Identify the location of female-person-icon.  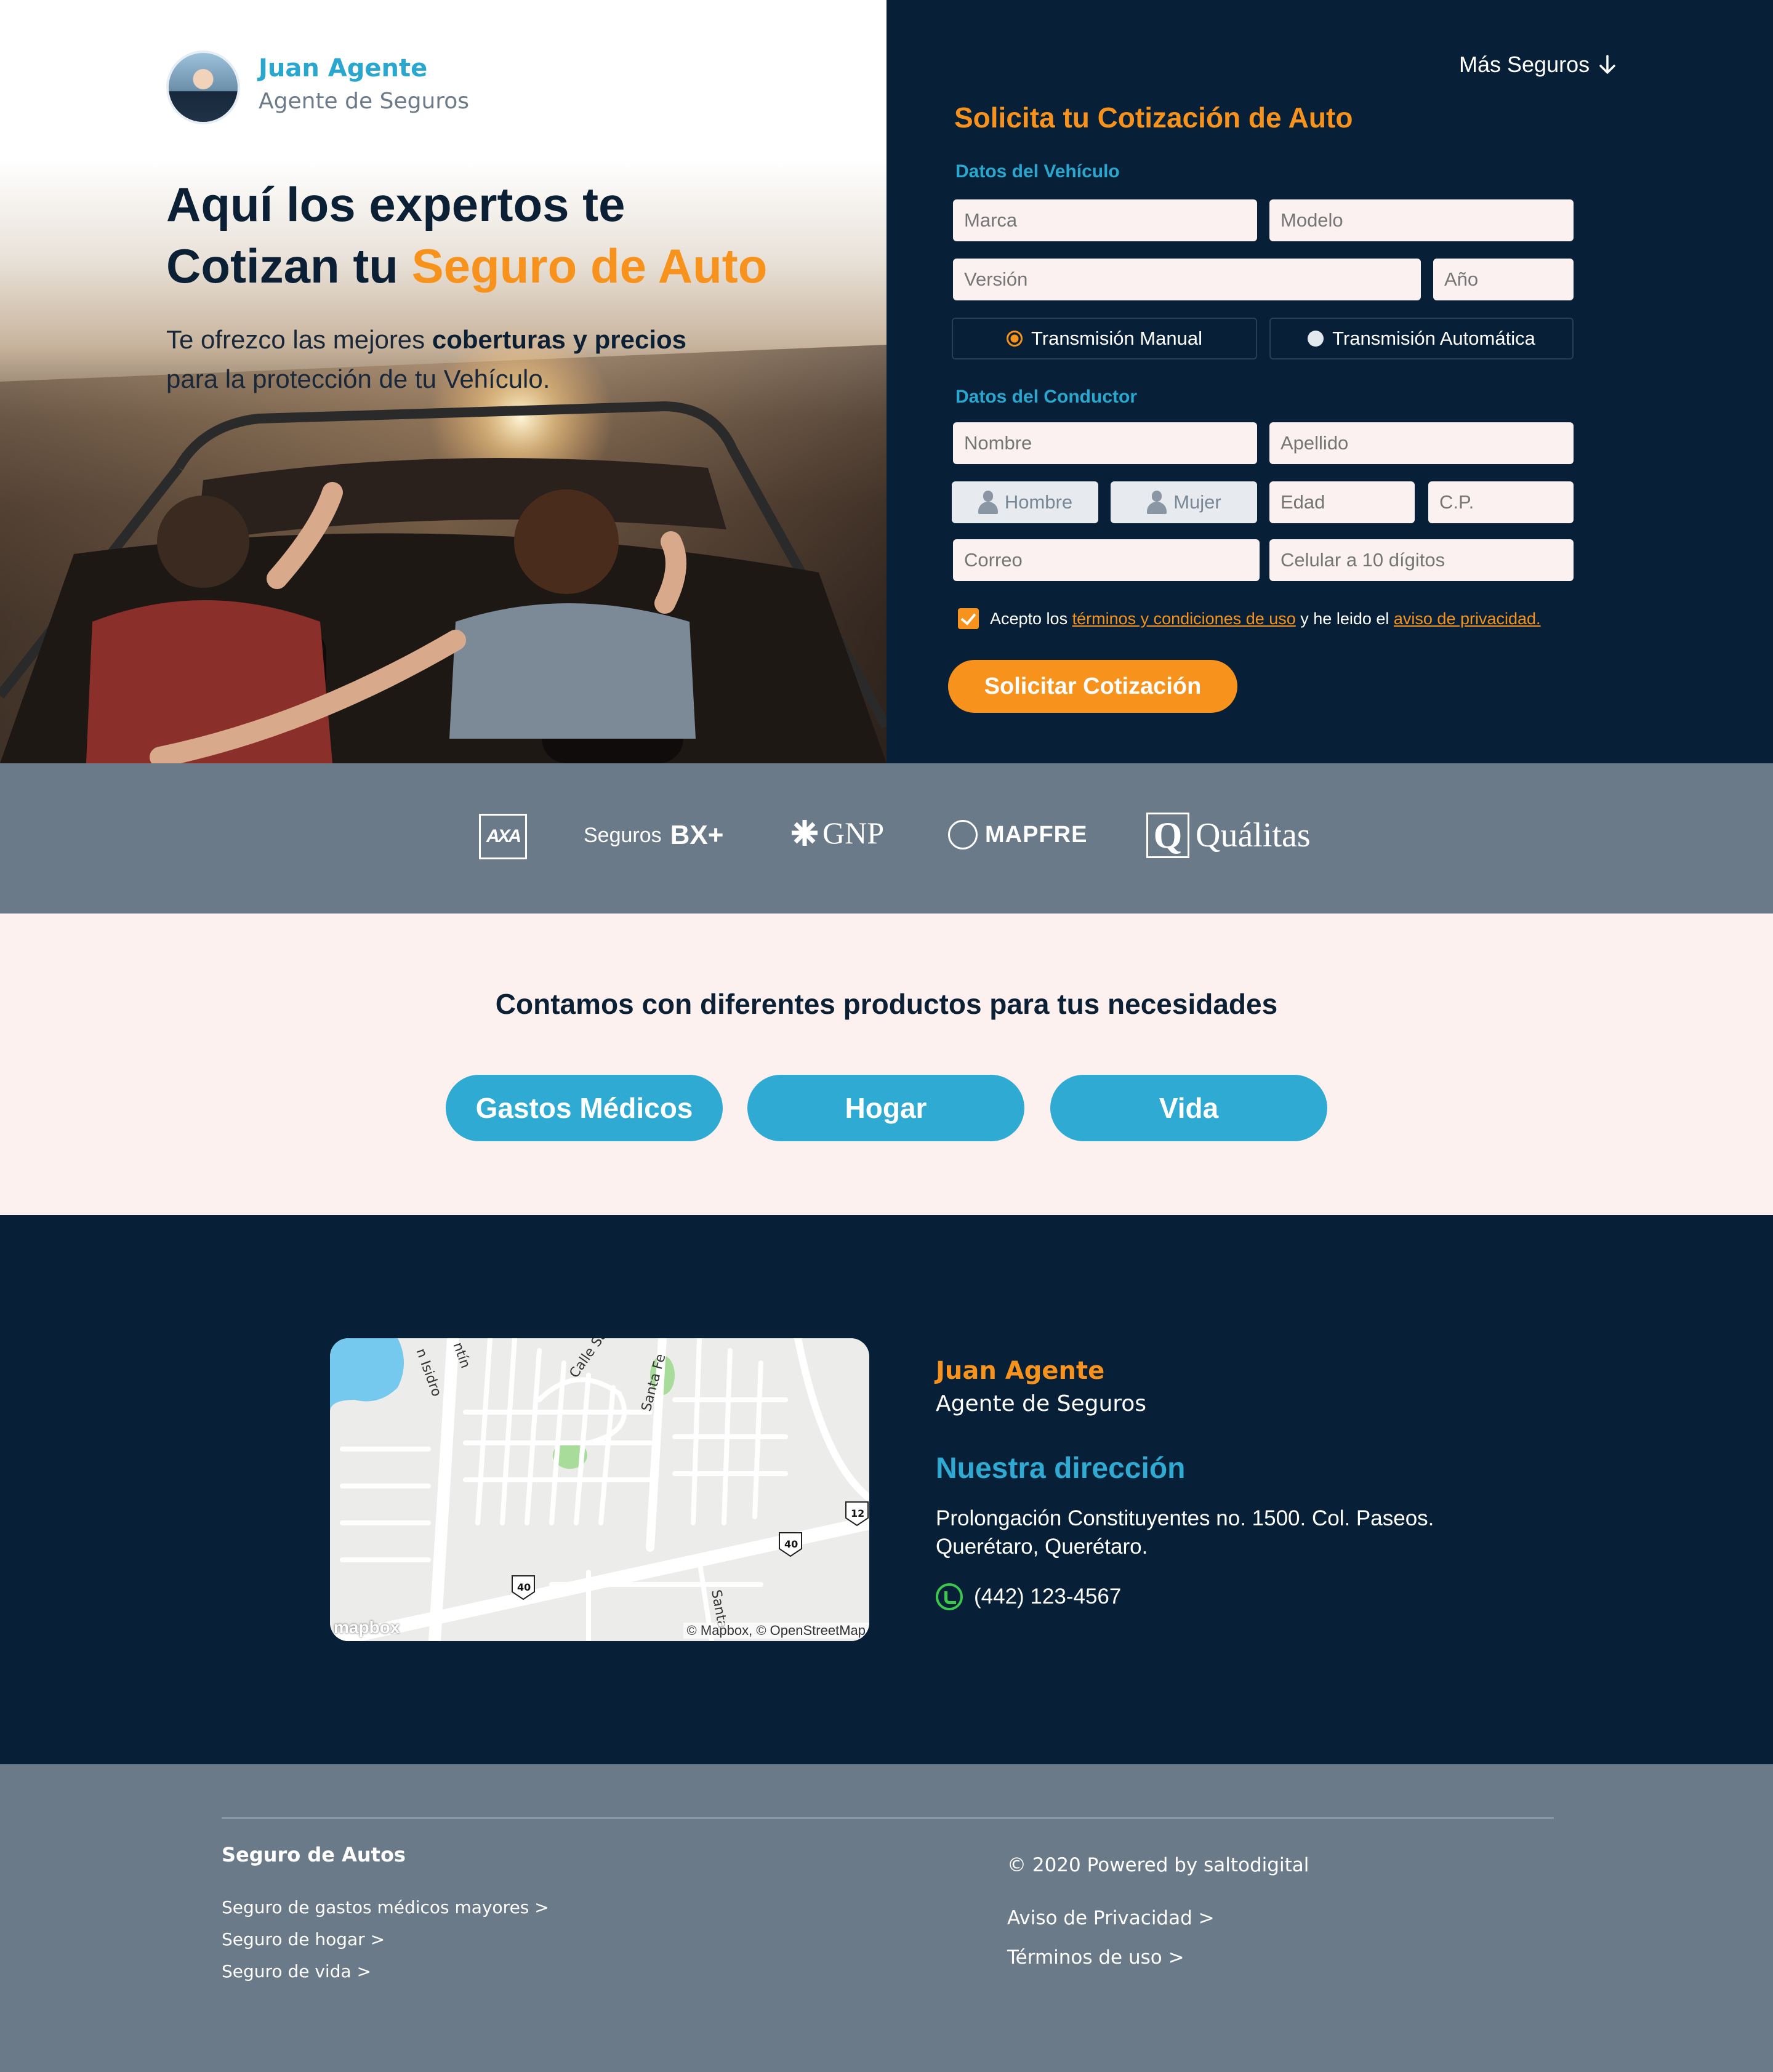
(1156, 502).